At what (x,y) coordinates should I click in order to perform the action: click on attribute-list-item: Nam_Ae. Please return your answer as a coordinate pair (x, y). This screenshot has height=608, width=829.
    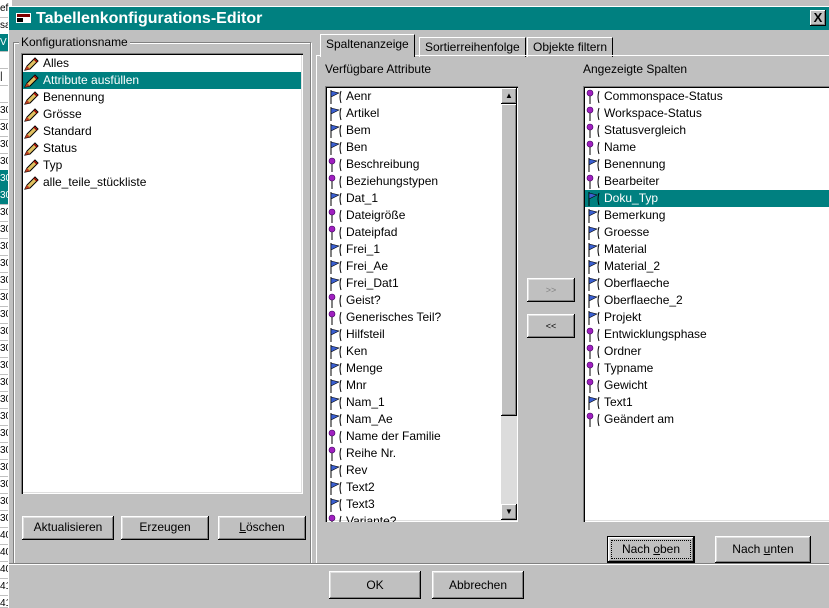
    Looking at the image, I should click on (413, 419).